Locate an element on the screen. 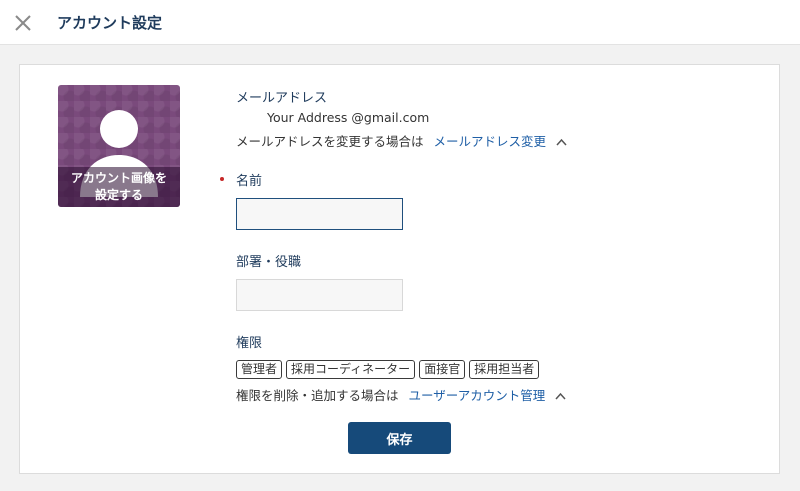  header-bar: アカウント設定 is located at coordinates (400, 22).